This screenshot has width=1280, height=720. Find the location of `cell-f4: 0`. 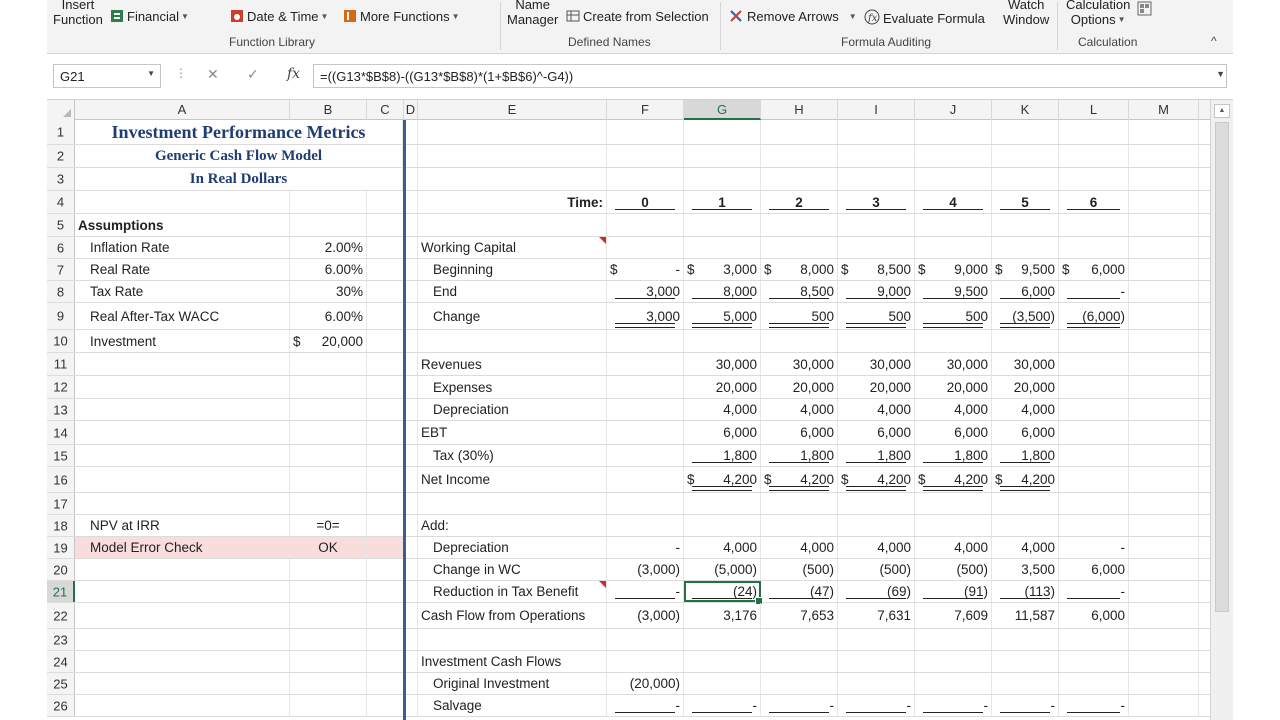

cell-f4: 0 is located at coordinates (645, 202).